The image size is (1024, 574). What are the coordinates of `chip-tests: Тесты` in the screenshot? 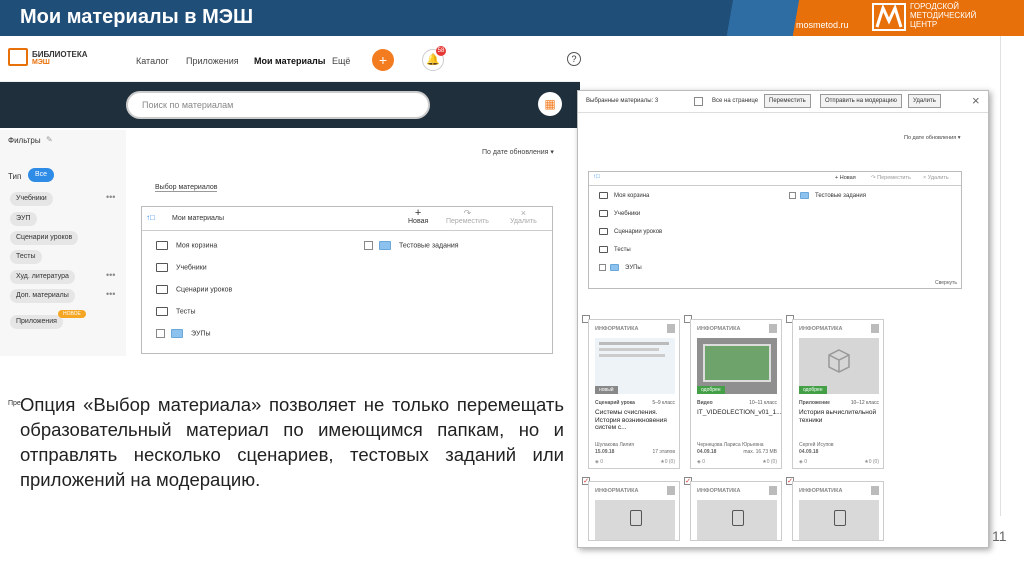 It's located at (26, 257).